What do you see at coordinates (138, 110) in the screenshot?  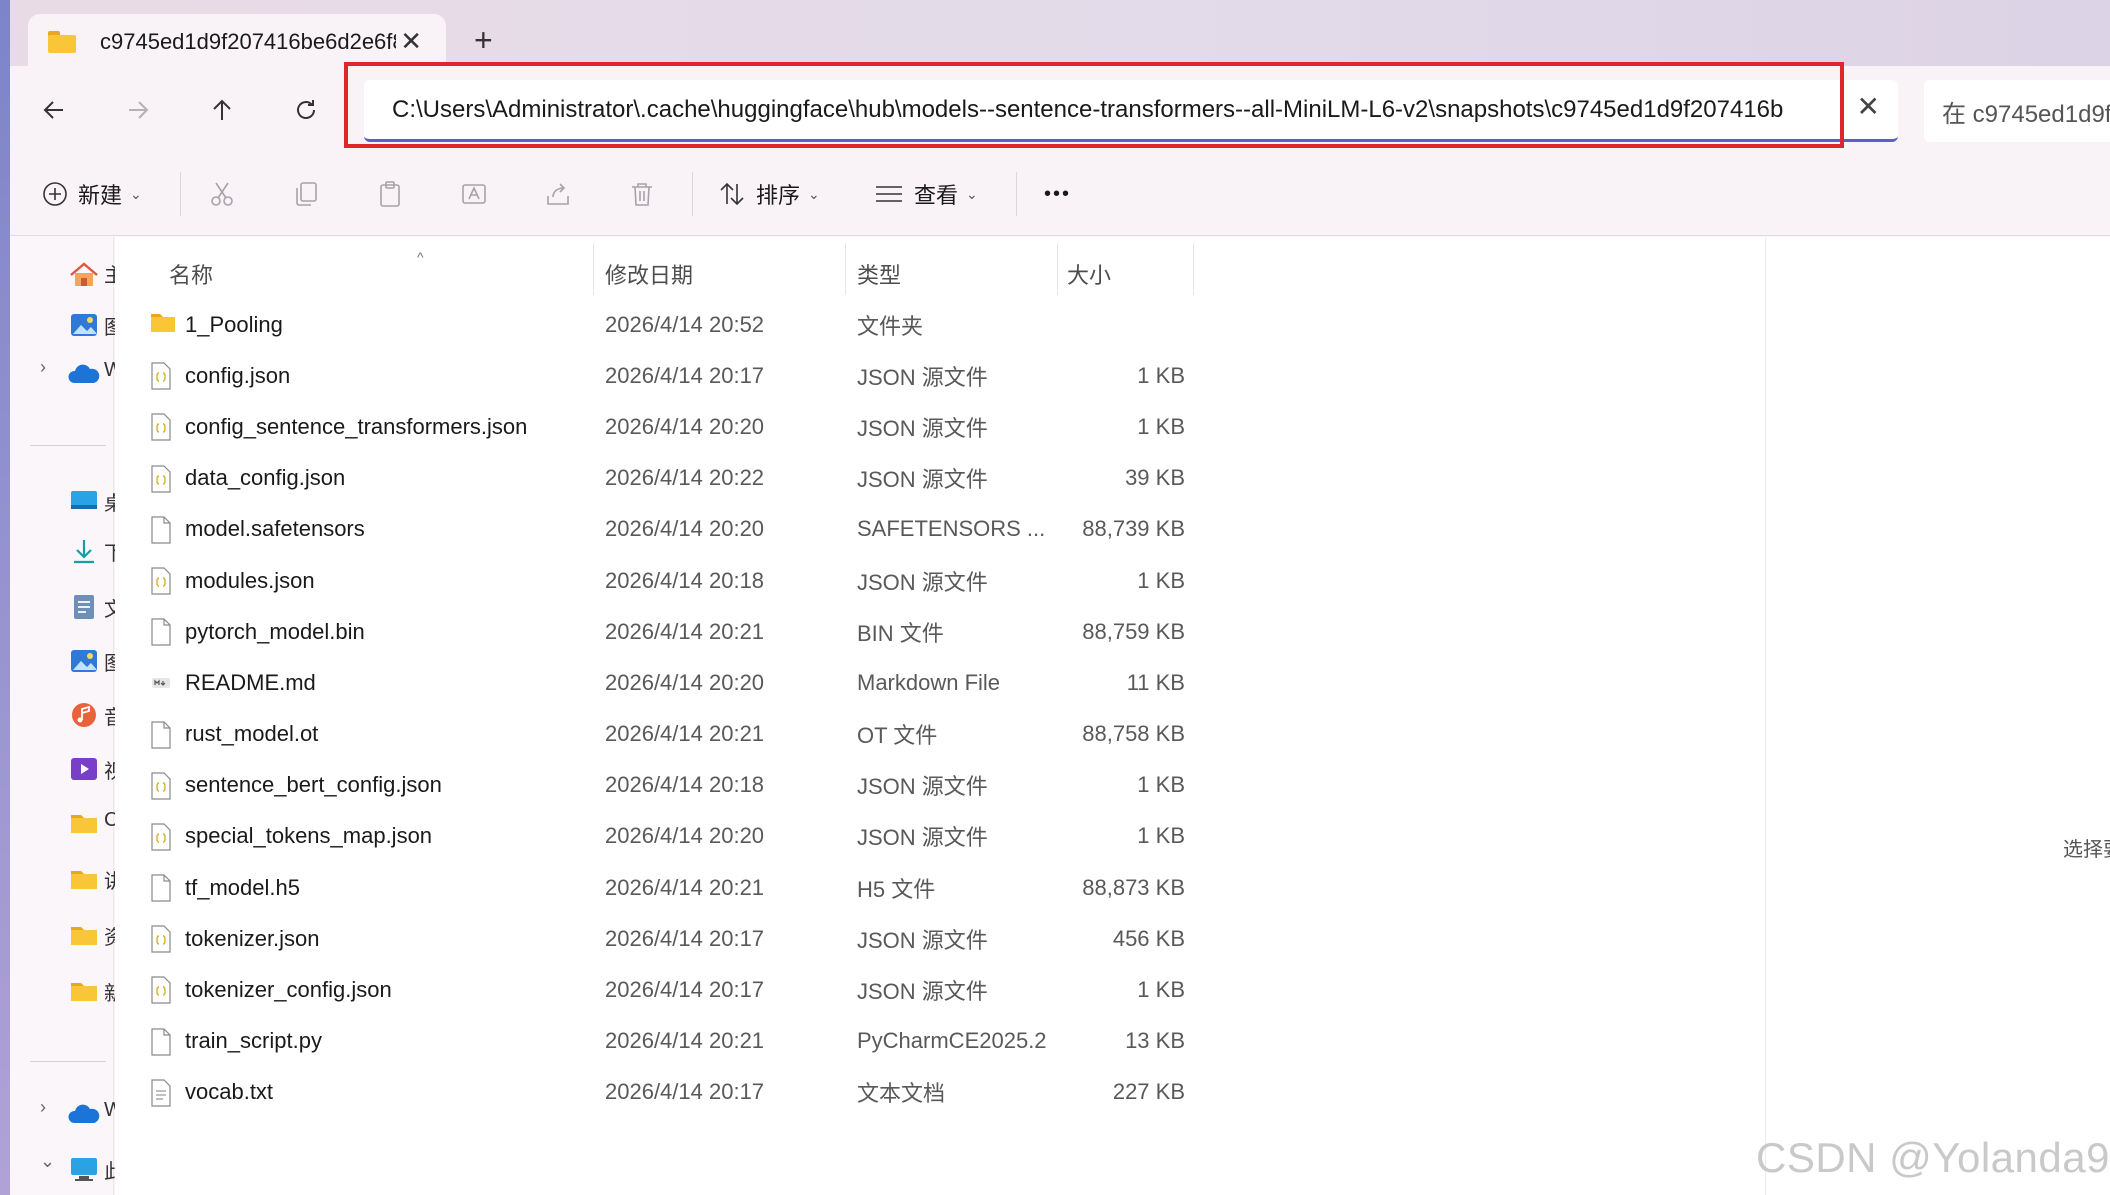 I see `forward-button` at bounding box center [138, 110].